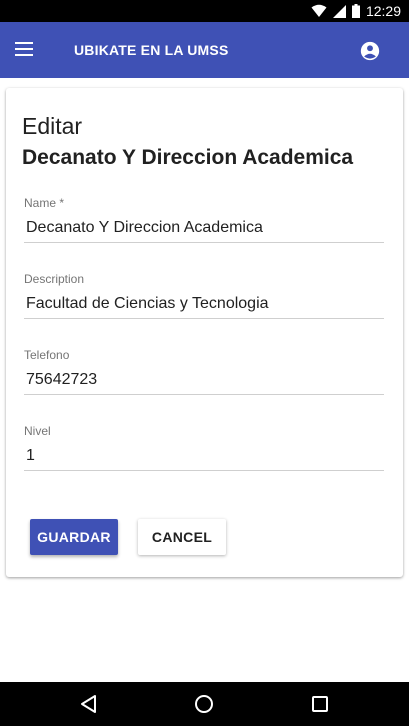  I want to click on app-bar: UBIKATE EN LA UMSS, so click(204, 50).